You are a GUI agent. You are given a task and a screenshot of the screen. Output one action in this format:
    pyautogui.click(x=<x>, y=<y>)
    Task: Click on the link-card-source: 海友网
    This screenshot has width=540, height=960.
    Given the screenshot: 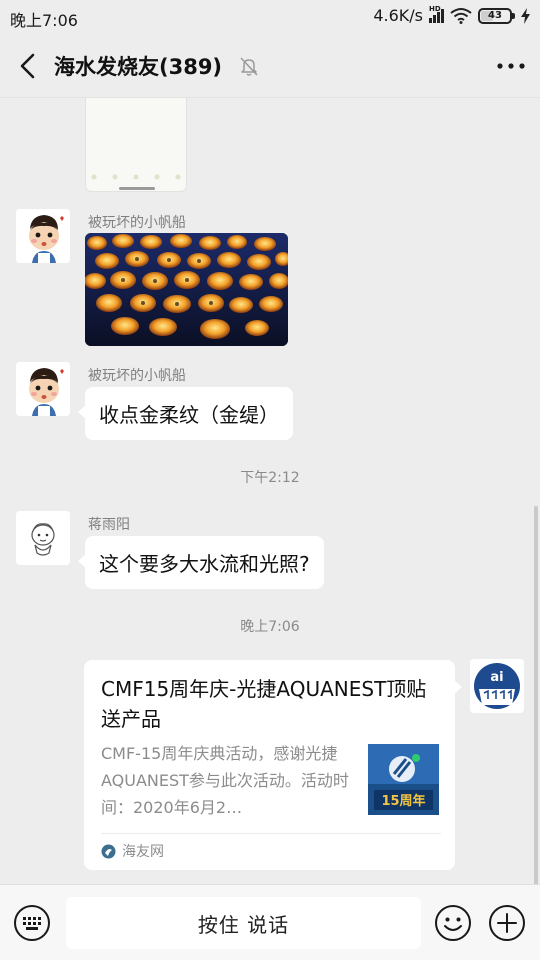 What is the action you would take?
    pyautogui.click(x=132, y=851)
    